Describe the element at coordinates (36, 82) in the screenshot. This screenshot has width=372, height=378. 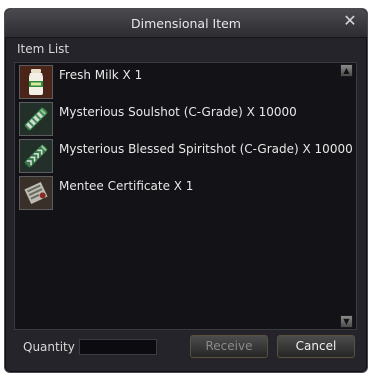
I see `milk-bottle-icon` at that location.